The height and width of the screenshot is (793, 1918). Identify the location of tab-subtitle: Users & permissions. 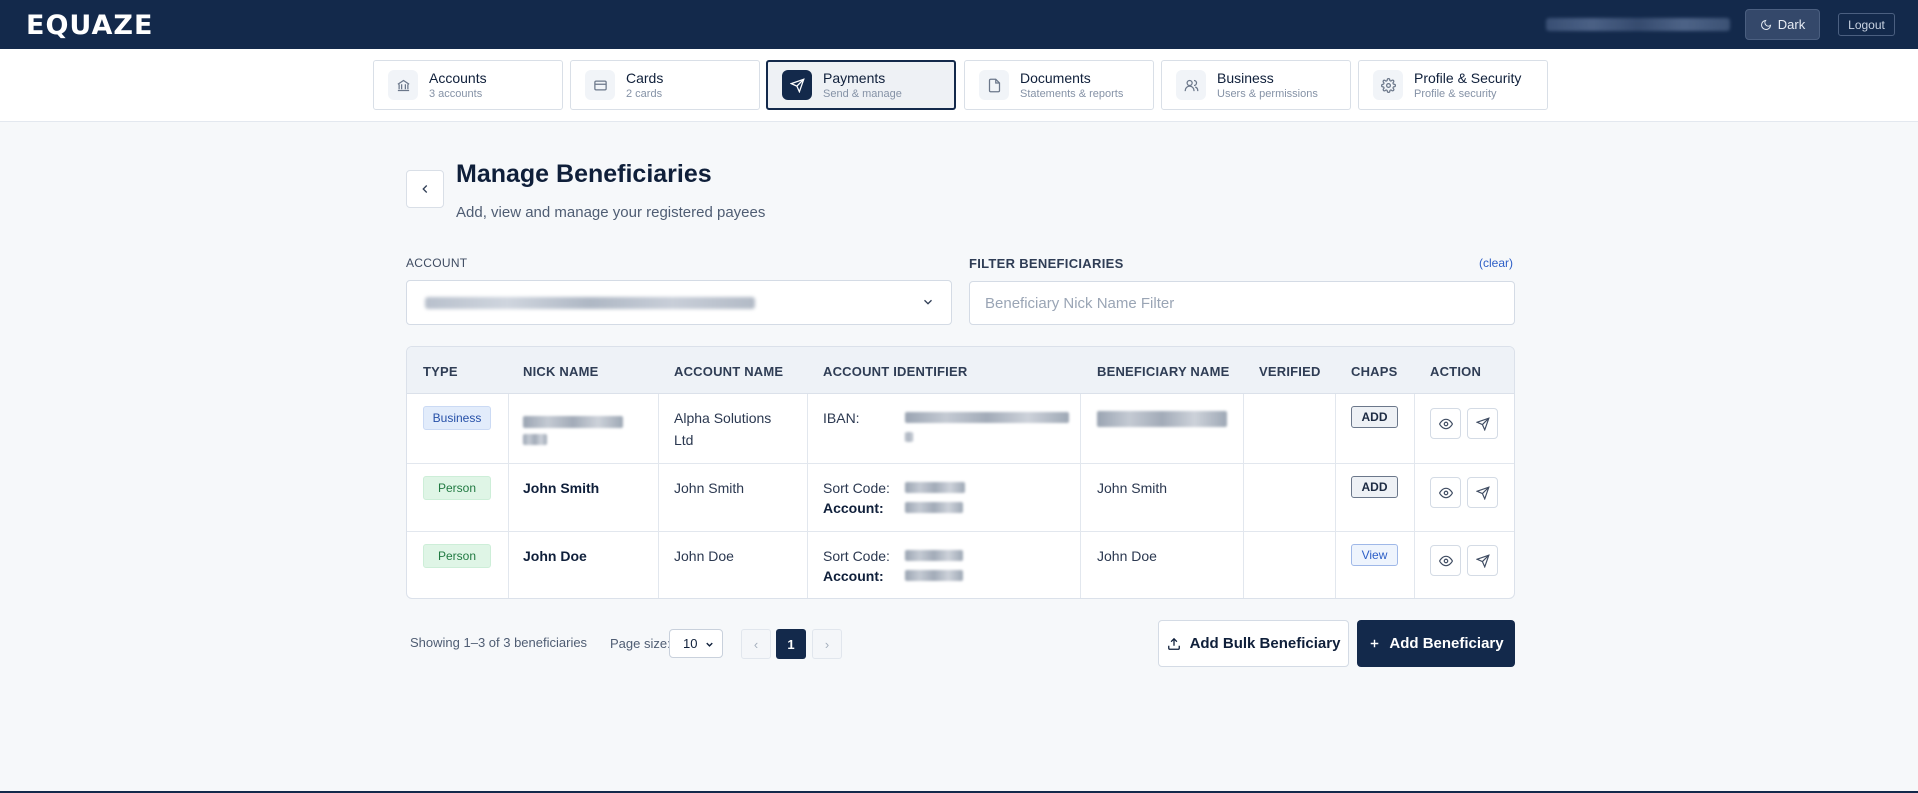
(1267, 94).